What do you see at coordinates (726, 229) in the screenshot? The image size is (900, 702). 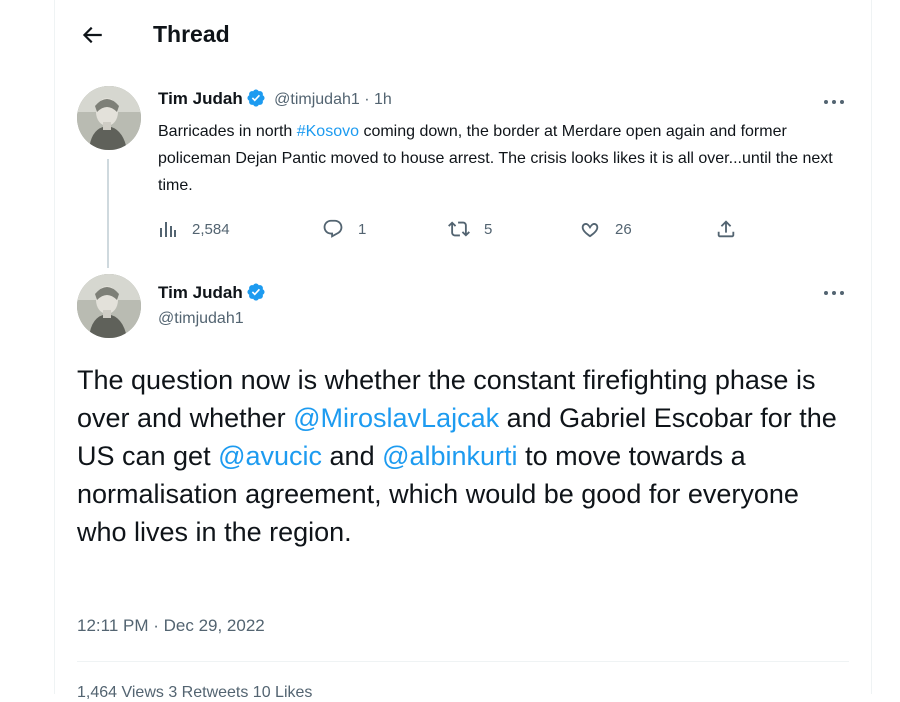 I see `share-icon` at bounding box center [726, 229].